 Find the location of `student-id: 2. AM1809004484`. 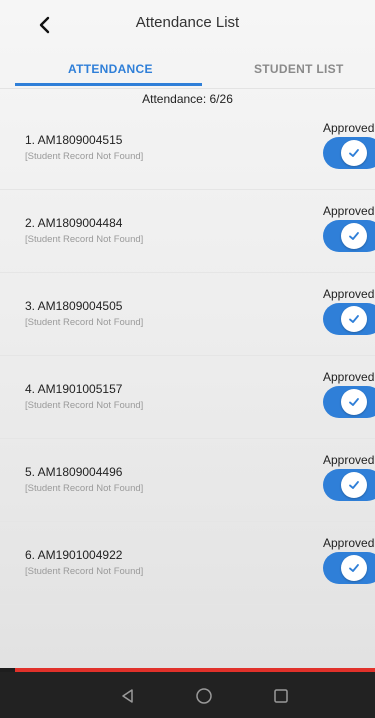

student-id: 2. AM1809004484 is located at coordinates (74, 223).